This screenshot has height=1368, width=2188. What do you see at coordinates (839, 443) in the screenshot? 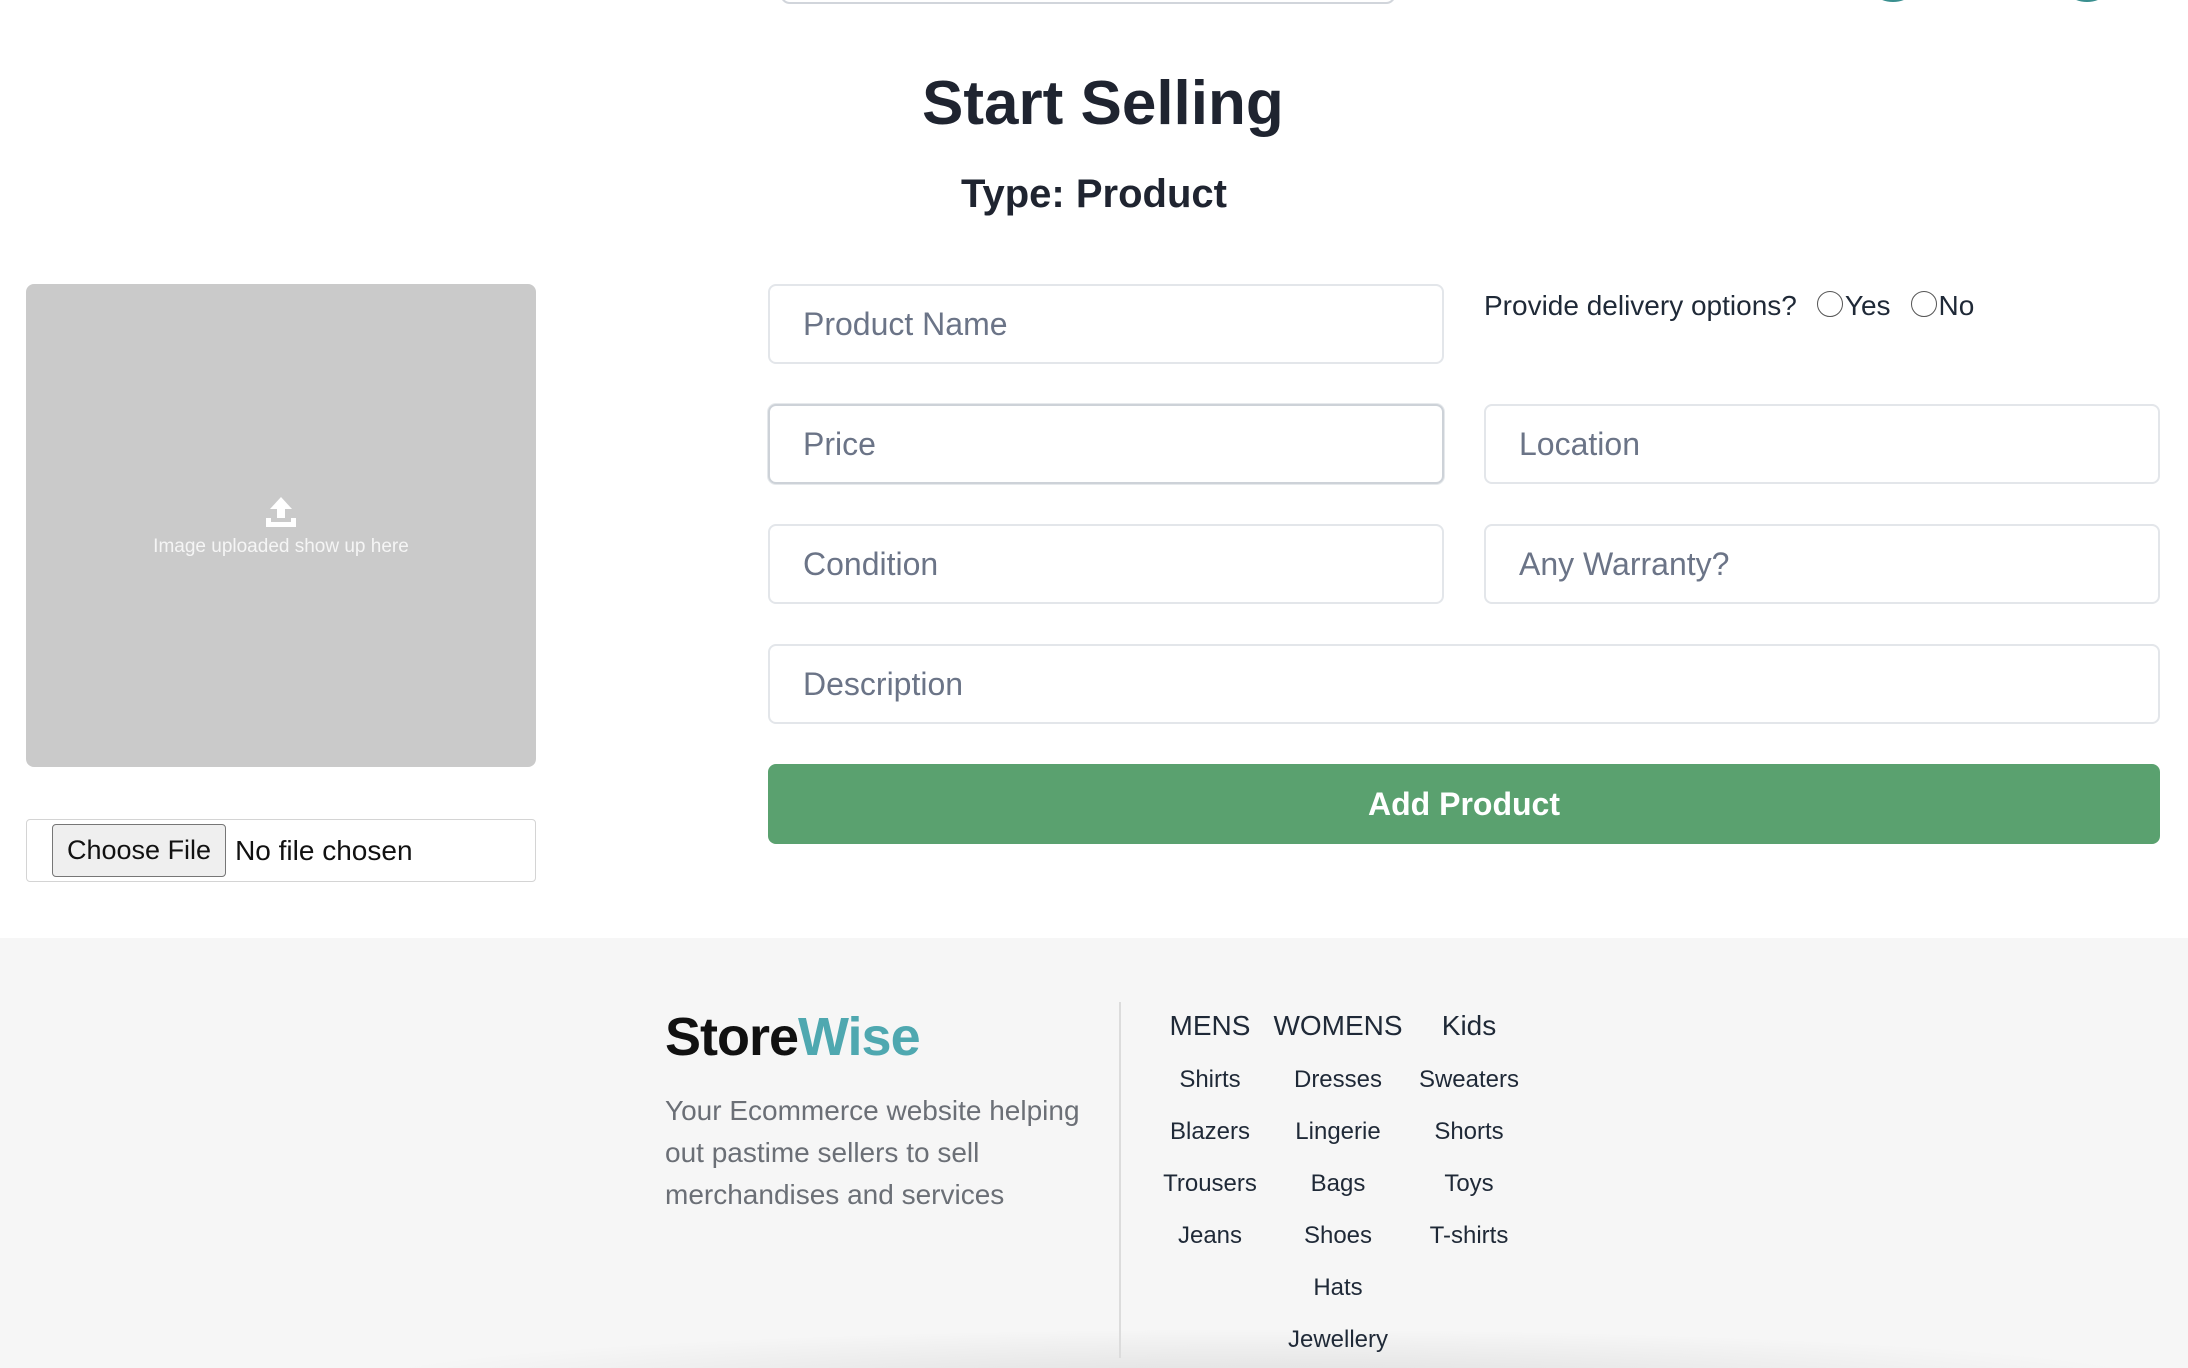
I see `price-placeholder: Price` at bounding box center [839, 443].